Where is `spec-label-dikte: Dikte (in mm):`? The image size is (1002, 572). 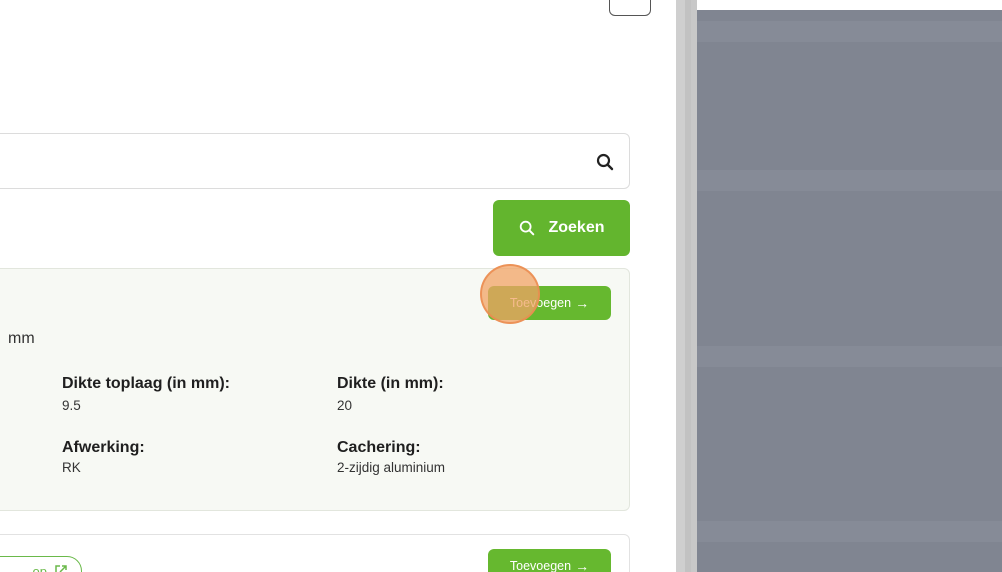 spec-label-dikte: Dikte (in mm): is located at coordinates (390, 383).